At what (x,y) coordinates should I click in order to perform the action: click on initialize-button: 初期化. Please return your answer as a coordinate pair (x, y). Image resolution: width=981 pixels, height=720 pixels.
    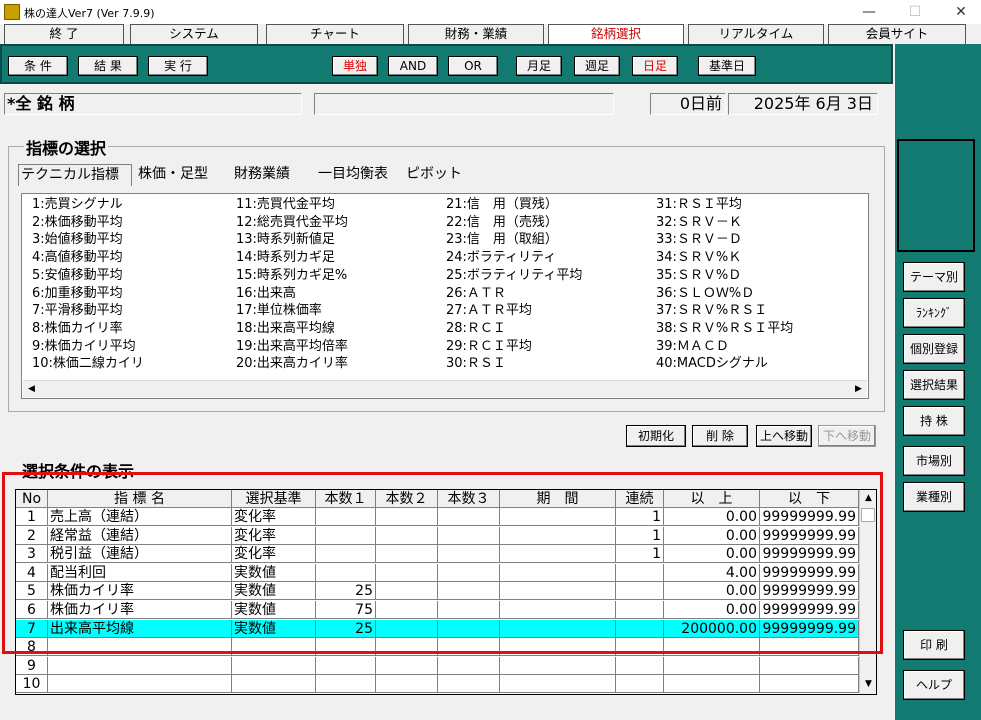
    Looking at the image, I should click on (656, 436).